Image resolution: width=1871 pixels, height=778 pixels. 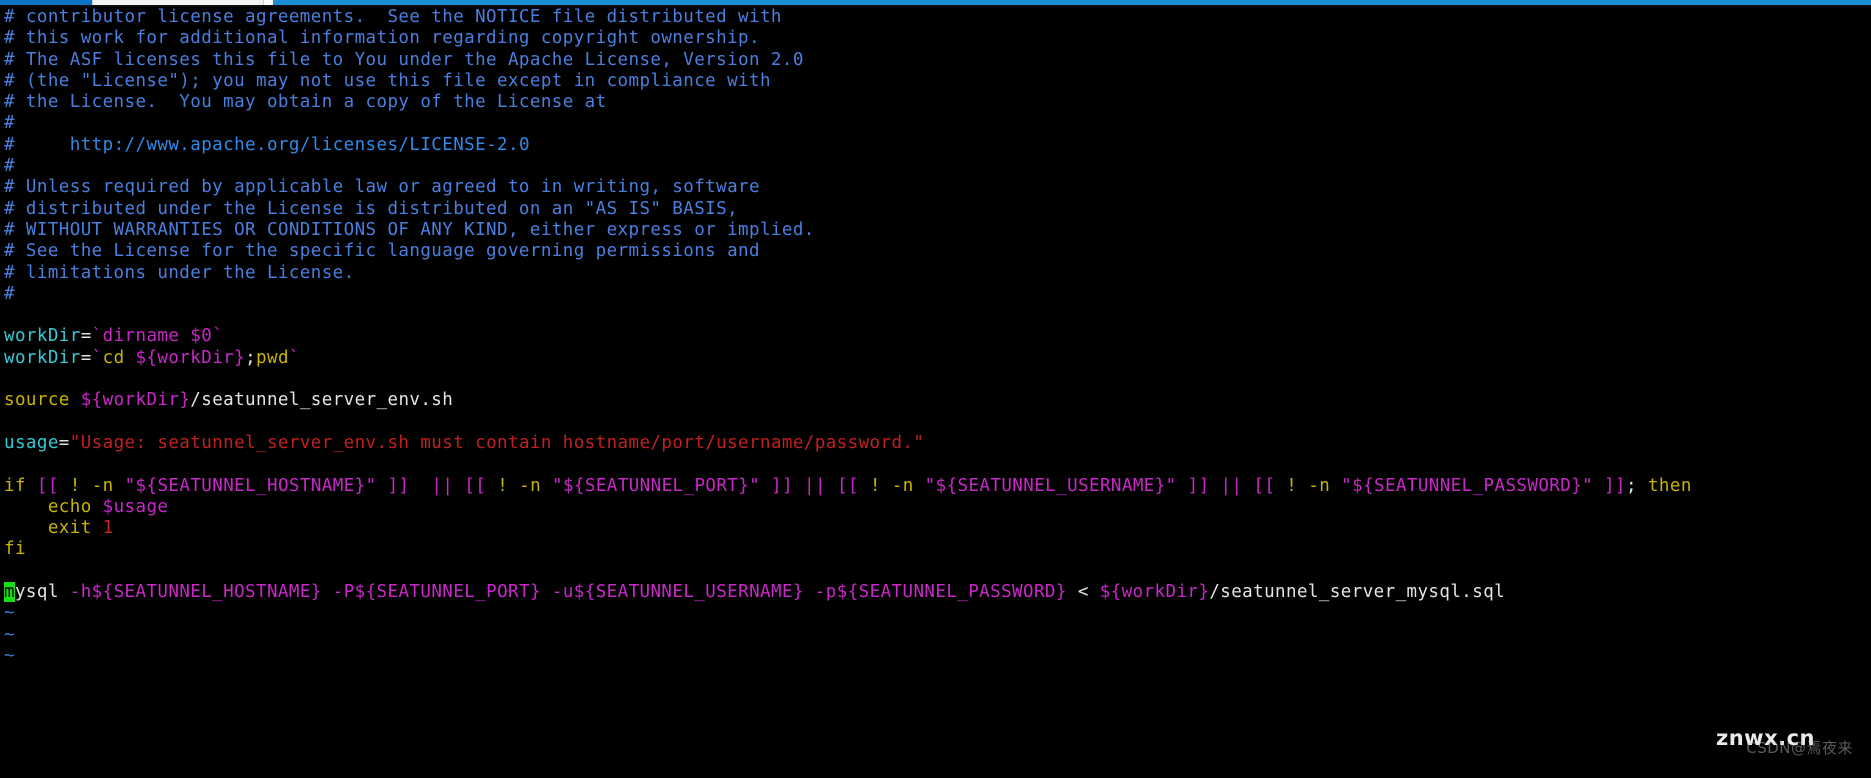 What do you see at coordinates (135, 506) in the screenshot?
I see `code-token: $usage` at bounding box center [135, 506].